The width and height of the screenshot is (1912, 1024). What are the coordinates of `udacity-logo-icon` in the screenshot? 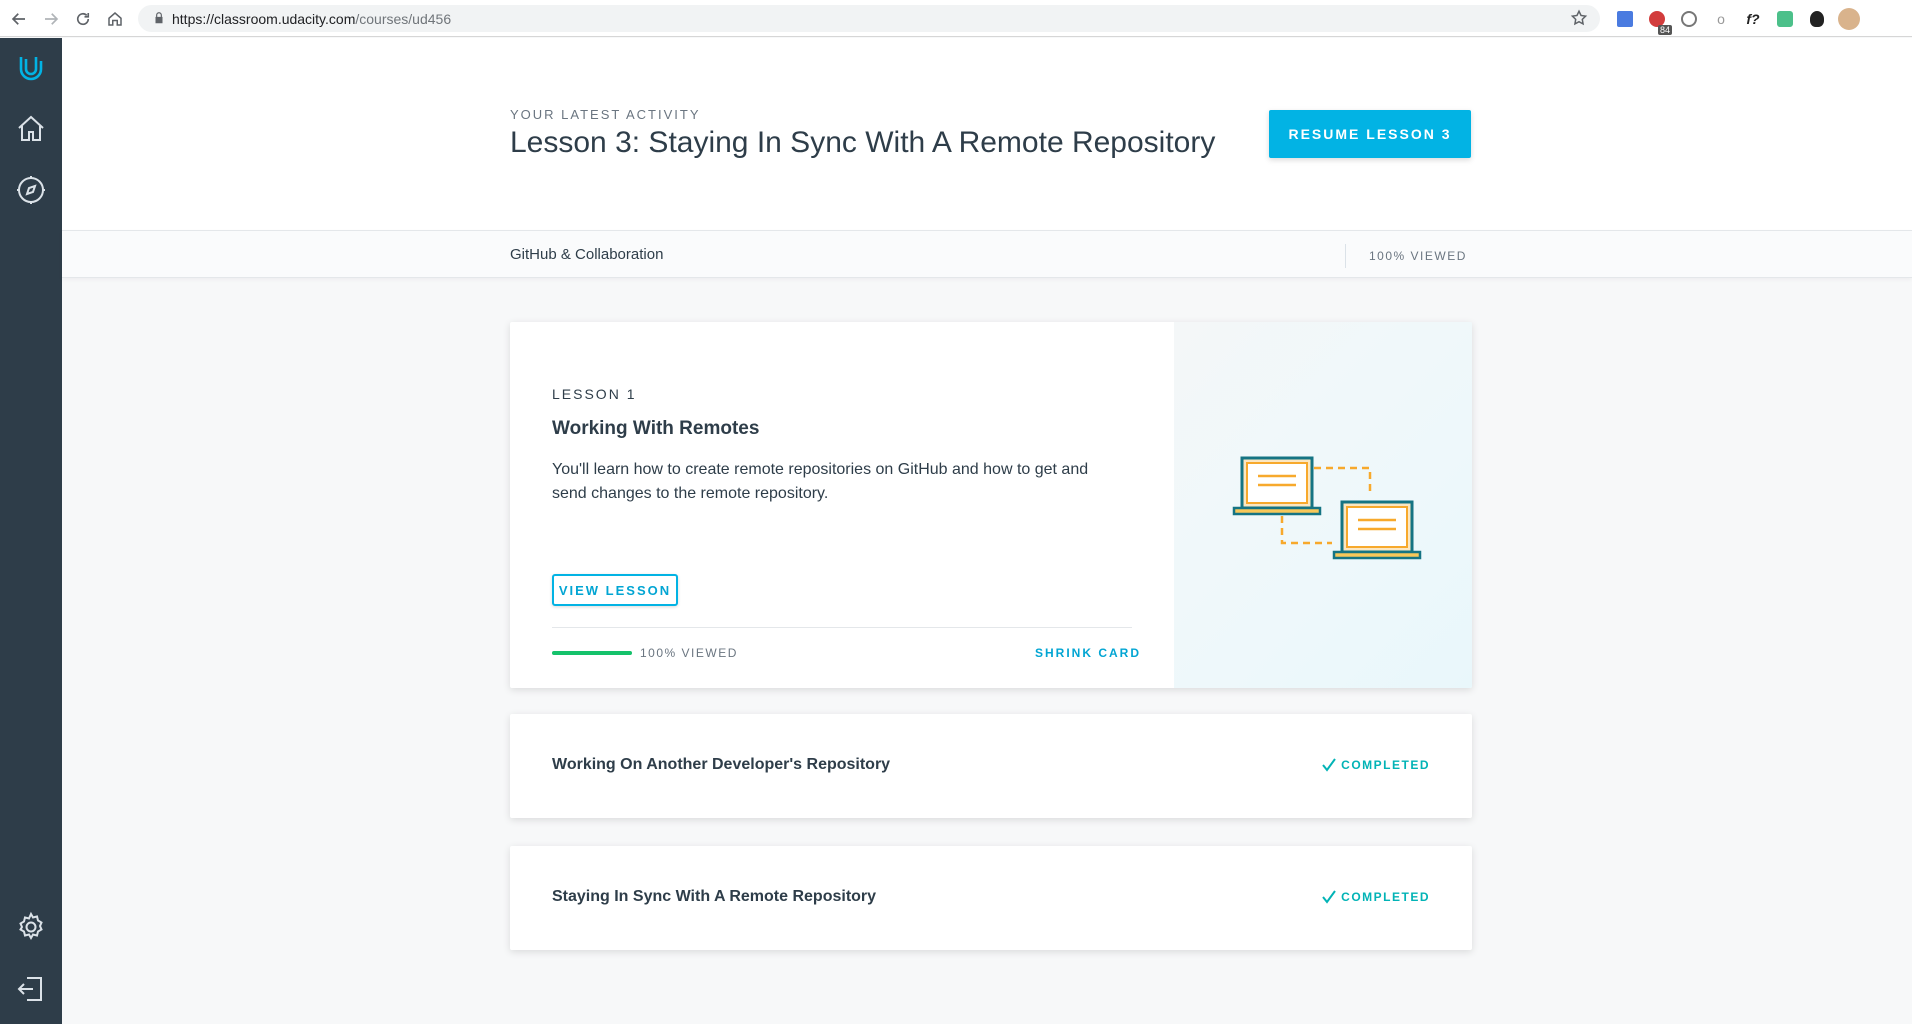 It's located at (31, 67).